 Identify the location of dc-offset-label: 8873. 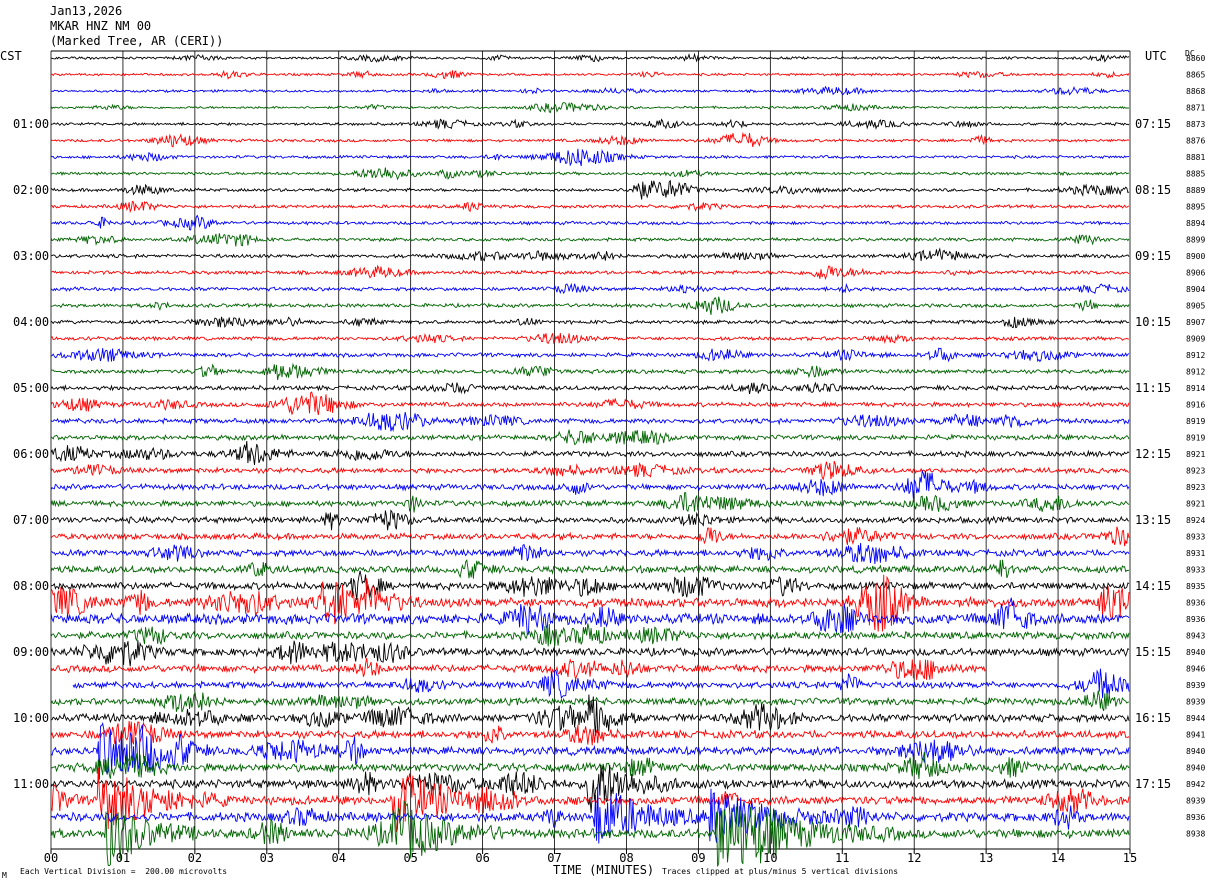
(1195, 124).